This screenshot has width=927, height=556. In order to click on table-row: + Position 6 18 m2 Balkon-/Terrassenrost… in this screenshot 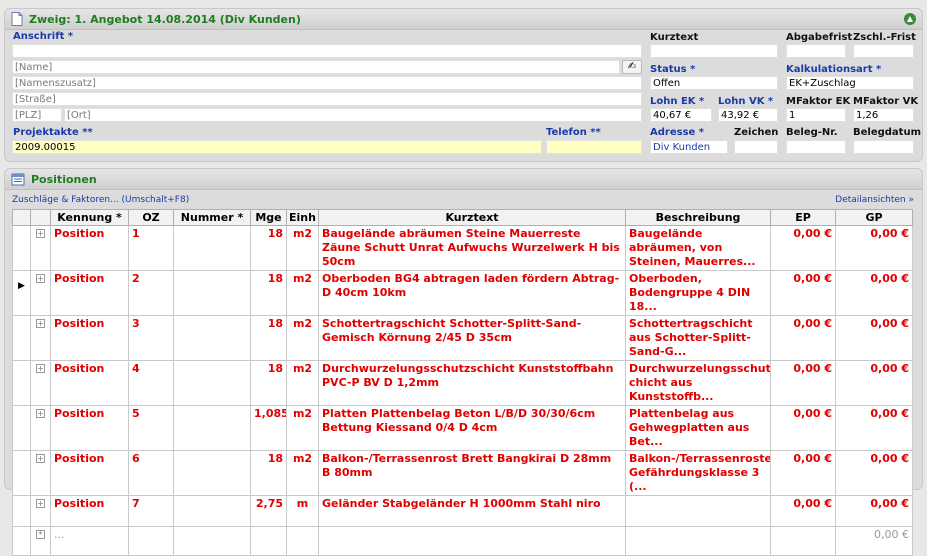, I will do `click(462, 473)`.